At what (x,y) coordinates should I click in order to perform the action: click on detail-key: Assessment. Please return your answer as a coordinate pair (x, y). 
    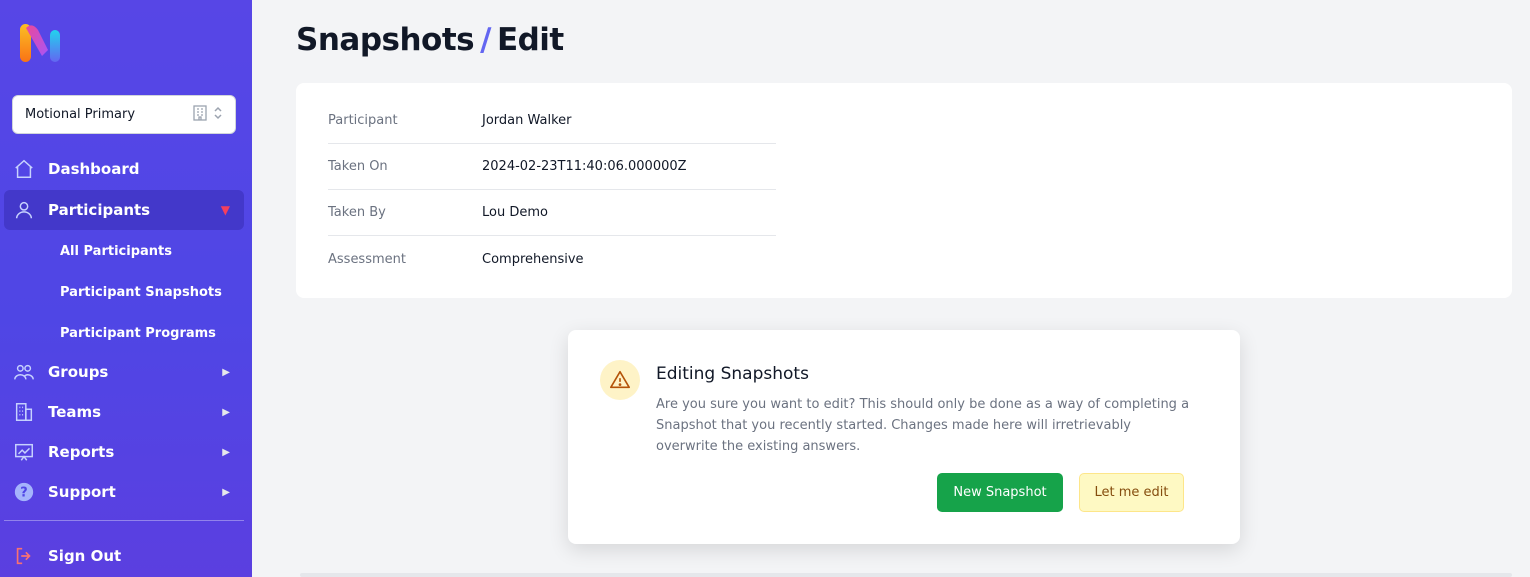
    Looking at the image, I should click on (367, 259).